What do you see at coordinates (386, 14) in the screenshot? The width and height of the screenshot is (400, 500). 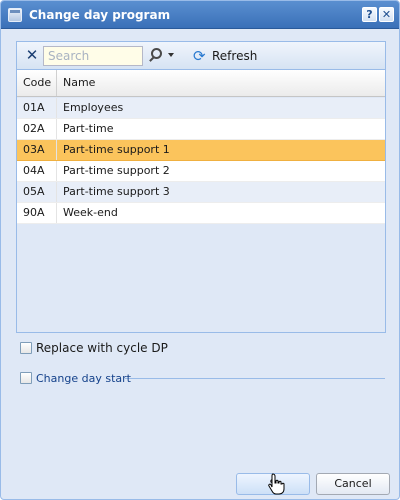 I see `close-button: ✕` at bounding box center [386, 14].